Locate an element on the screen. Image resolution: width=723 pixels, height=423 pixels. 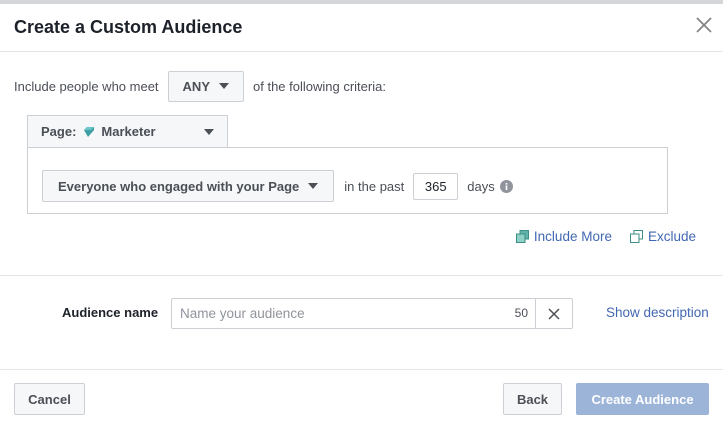
rule-actions: Include More Exclude is located at coordinates (605, 236).